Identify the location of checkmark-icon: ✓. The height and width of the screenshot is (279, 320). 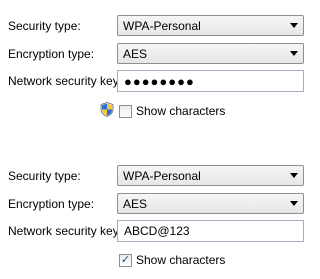
(125, 259).